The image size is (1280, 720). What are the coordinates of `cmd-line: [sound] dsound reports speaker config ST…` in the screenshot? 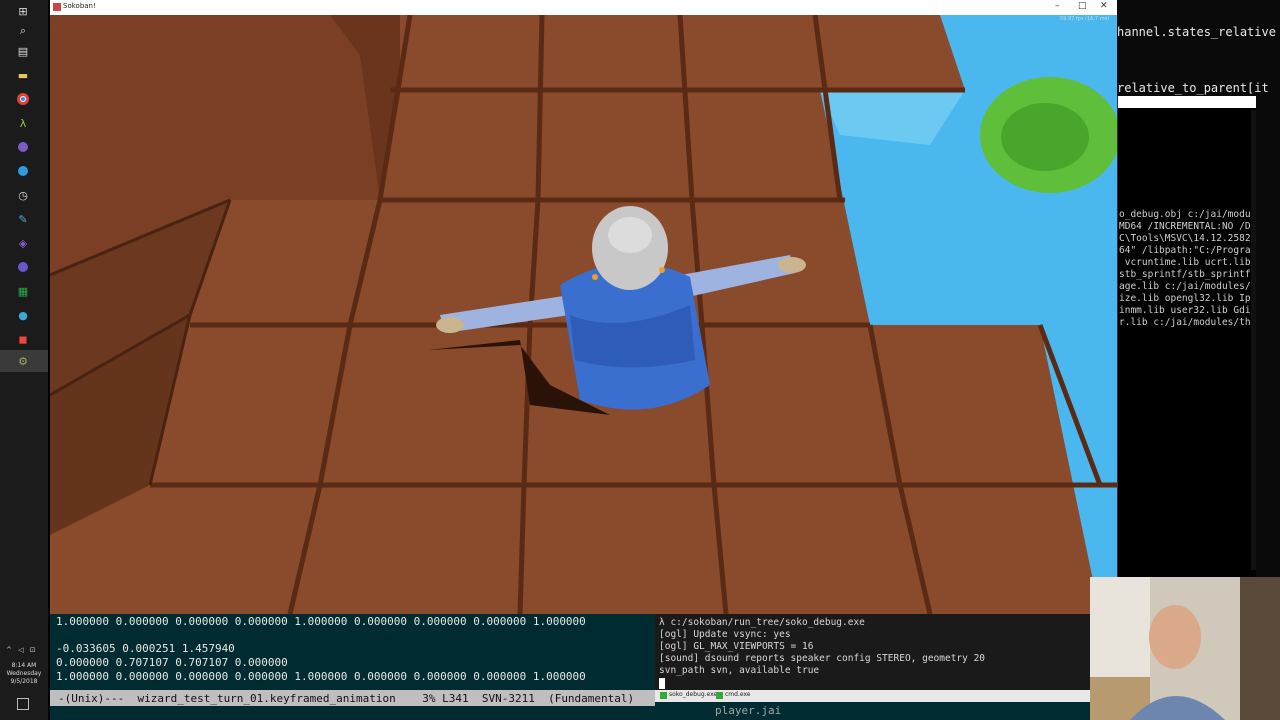 It's located at (822, 658).